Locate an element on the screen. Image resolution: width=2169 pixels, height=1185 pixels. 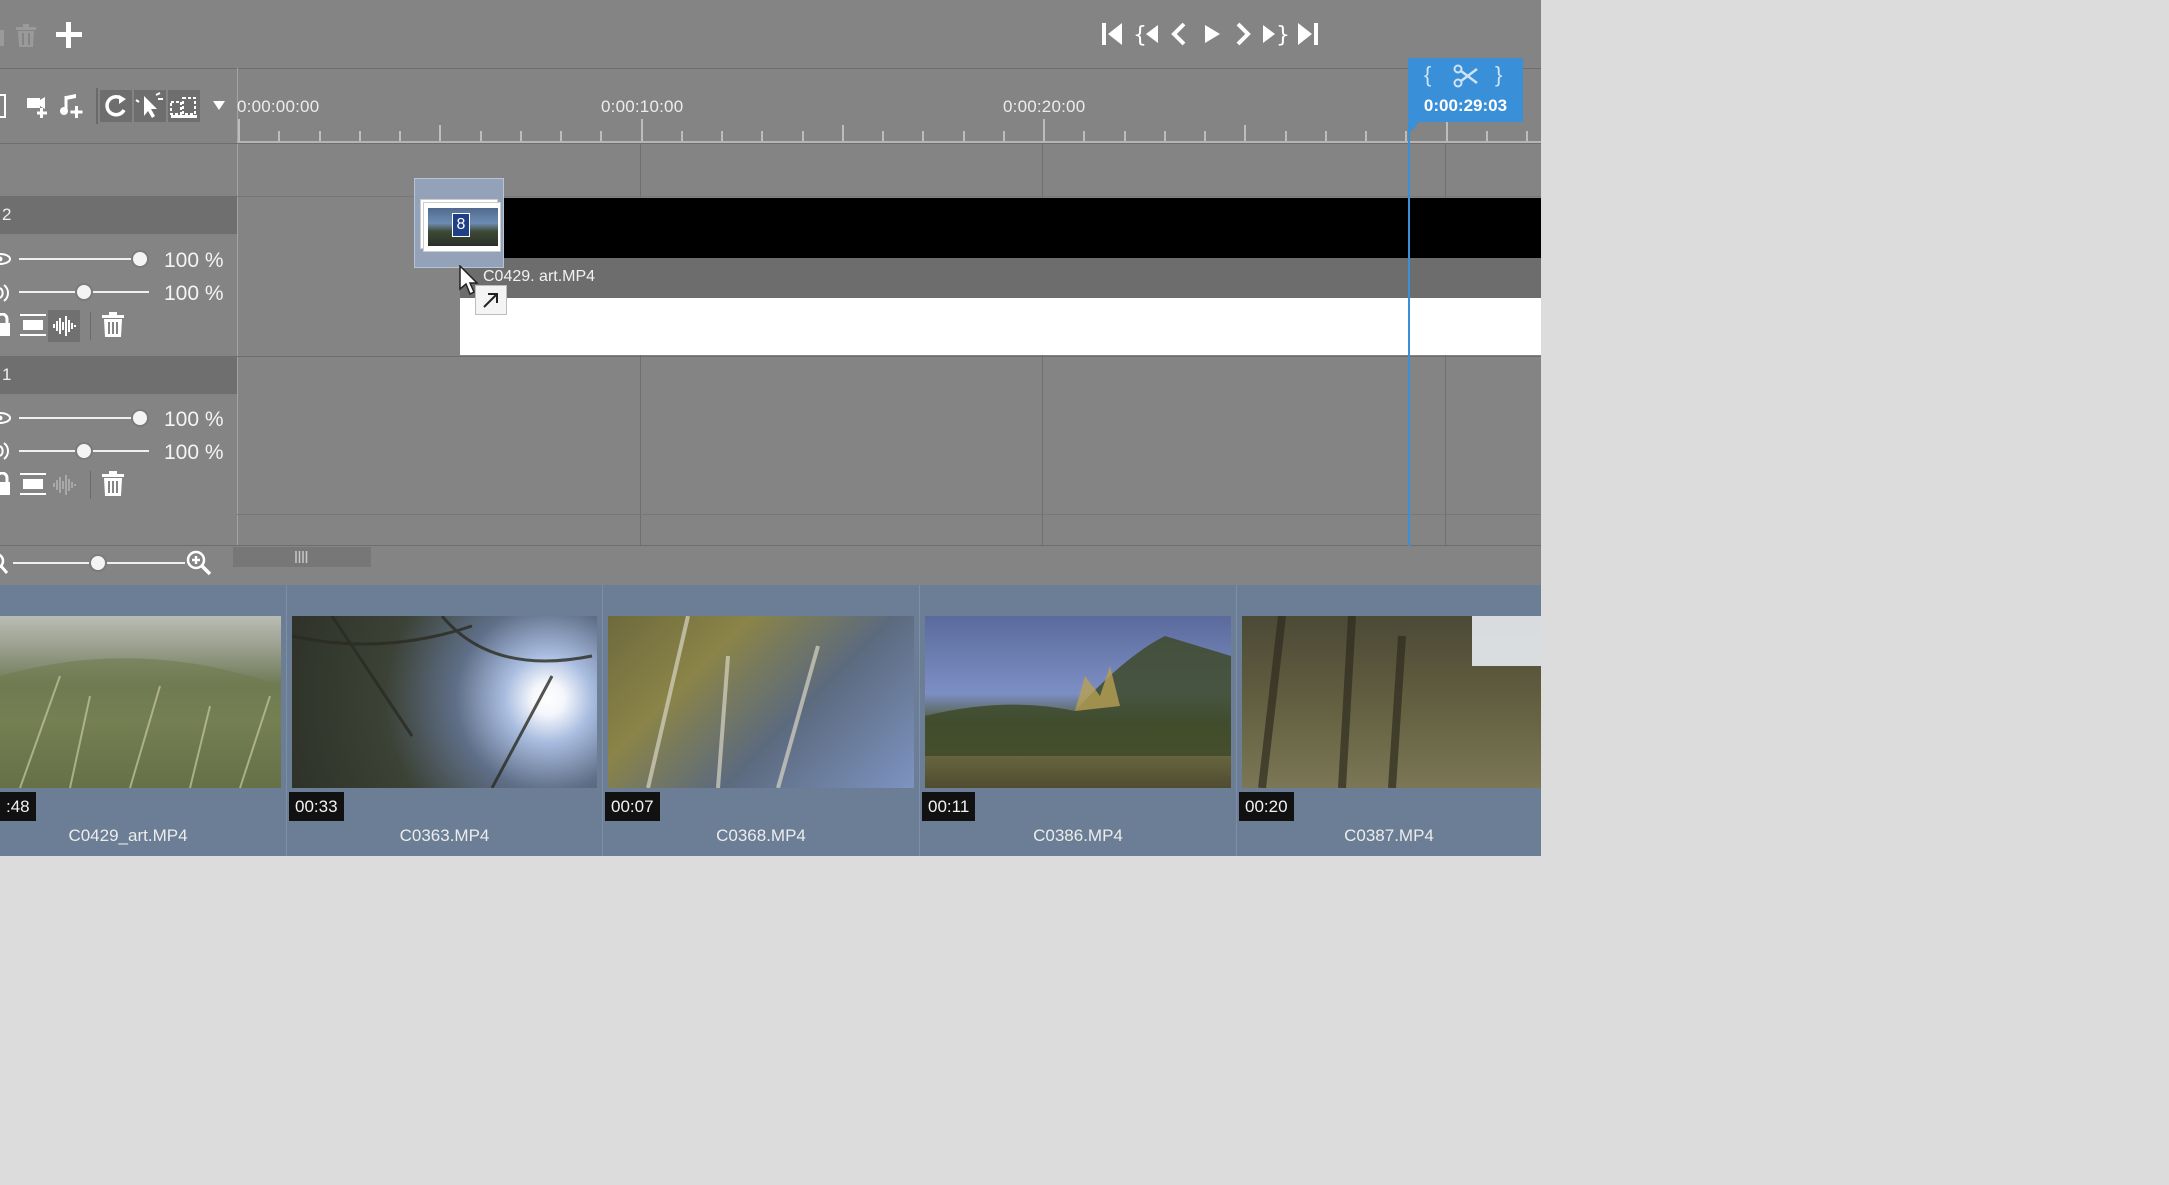
track-2-header: 2 is located at coordinates (118, 215).